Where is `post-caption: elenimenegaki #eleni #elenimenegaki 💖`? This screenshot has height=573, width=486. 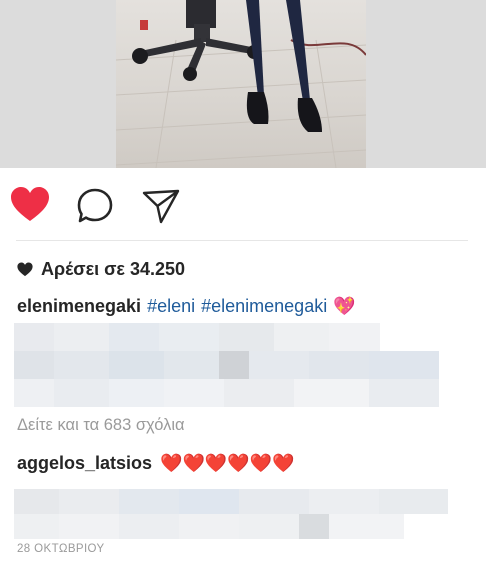
post-caption: elenimenegaki #eleni #elenimenegaki 💖 is located at coordinates (186, 306).